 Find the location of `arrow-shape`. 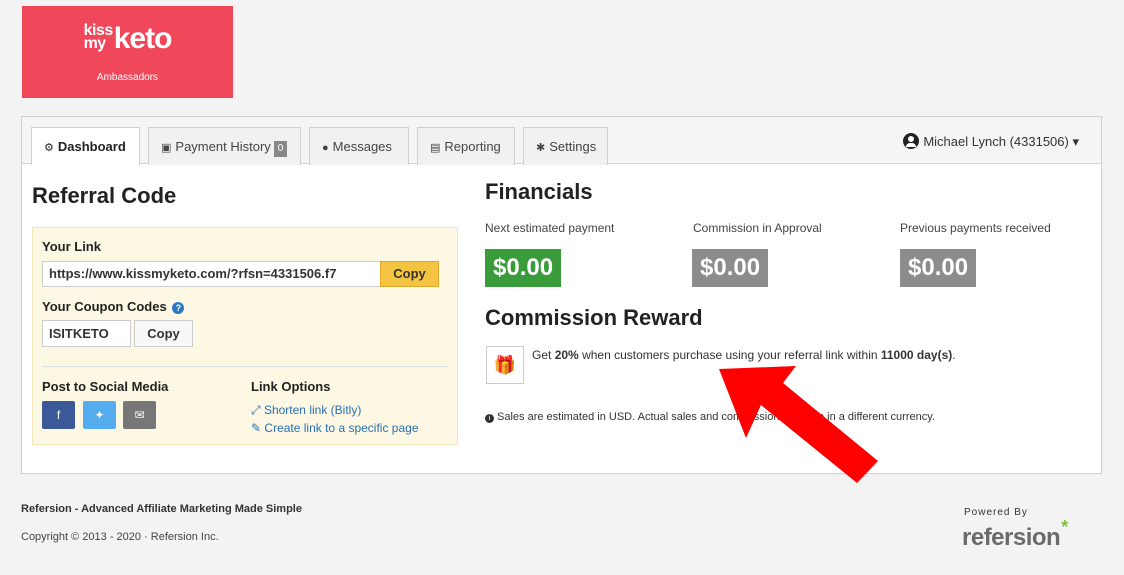

arrow-shape is located at coordinates (798, 424).